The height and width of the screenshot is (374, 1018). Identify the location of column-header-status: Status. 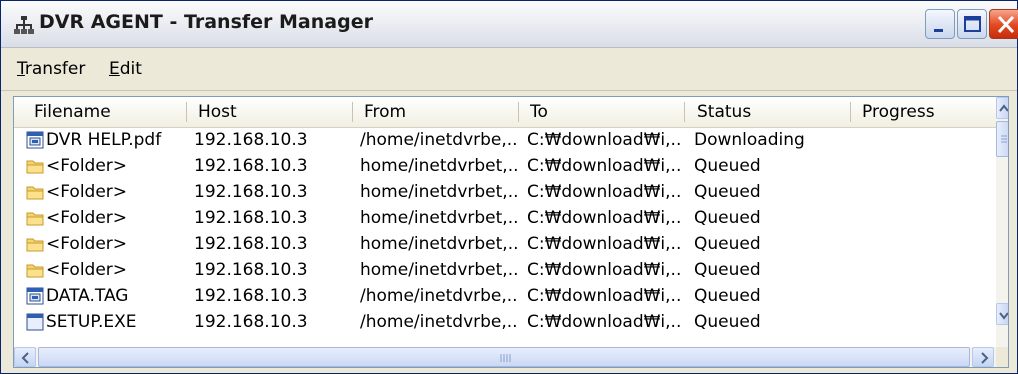
(769, 112).